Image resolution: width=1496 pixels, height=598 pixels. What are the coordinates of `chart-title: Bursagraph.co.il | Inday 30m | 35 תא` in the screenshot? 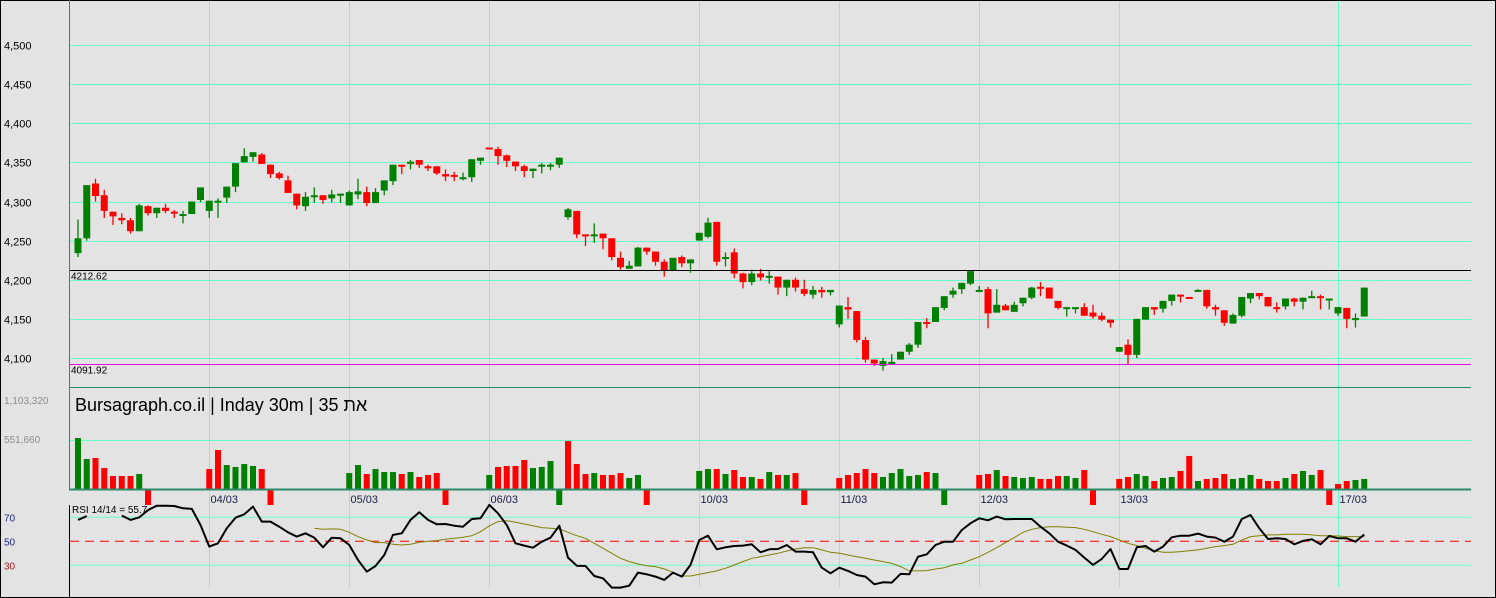 It's located at (221, 405).